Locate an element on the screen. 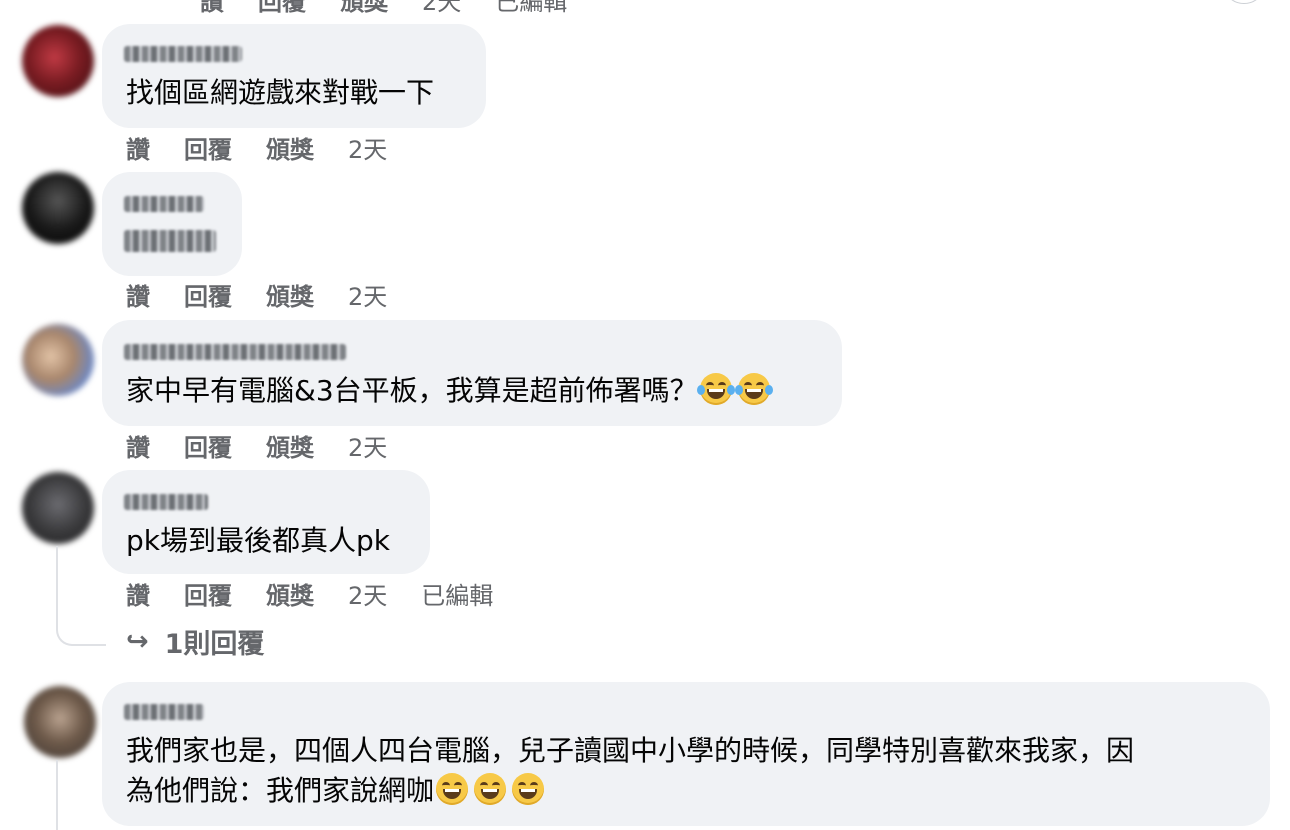 This screenshot has width=1290, height=830. reply-arrow-icon: ↪ is located at coordinates (137, 641).